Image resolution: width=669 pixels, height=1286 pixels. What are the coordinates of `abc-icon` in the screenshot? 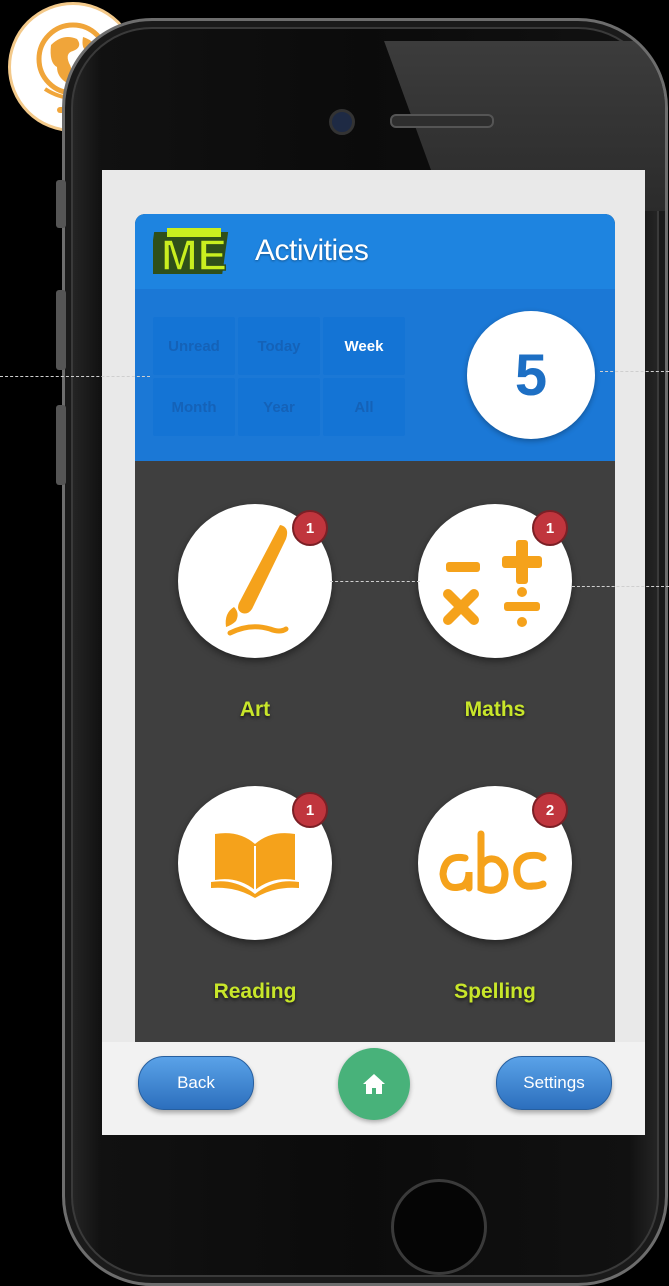 It's located at (493, 862).